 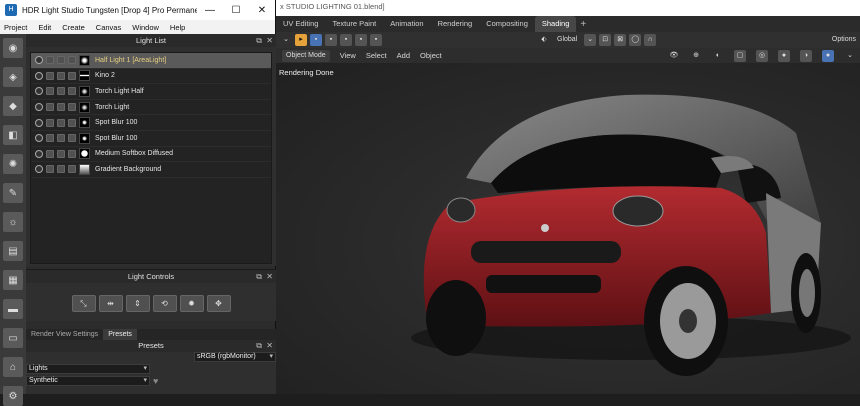 What do you see at coordinates (110, 303) in the screenshot?
I see `move-h-icon: ⇹` at bounding box center [110, 303].